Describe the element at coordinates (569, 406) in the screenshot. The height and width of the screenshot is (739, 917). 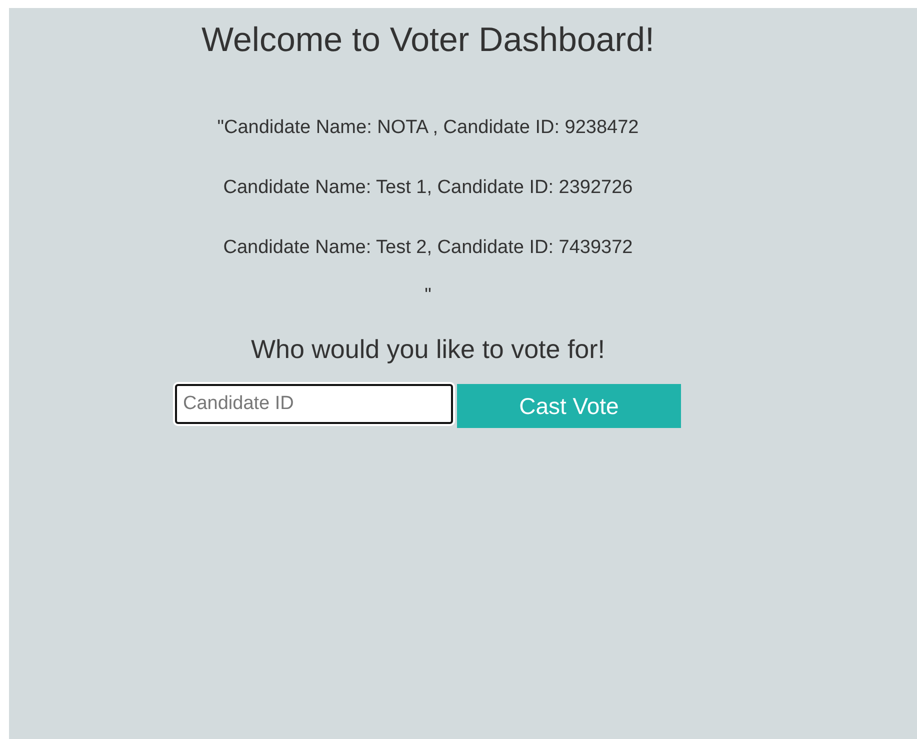
I see `cast-vote-button: Cast Vote` at that location.